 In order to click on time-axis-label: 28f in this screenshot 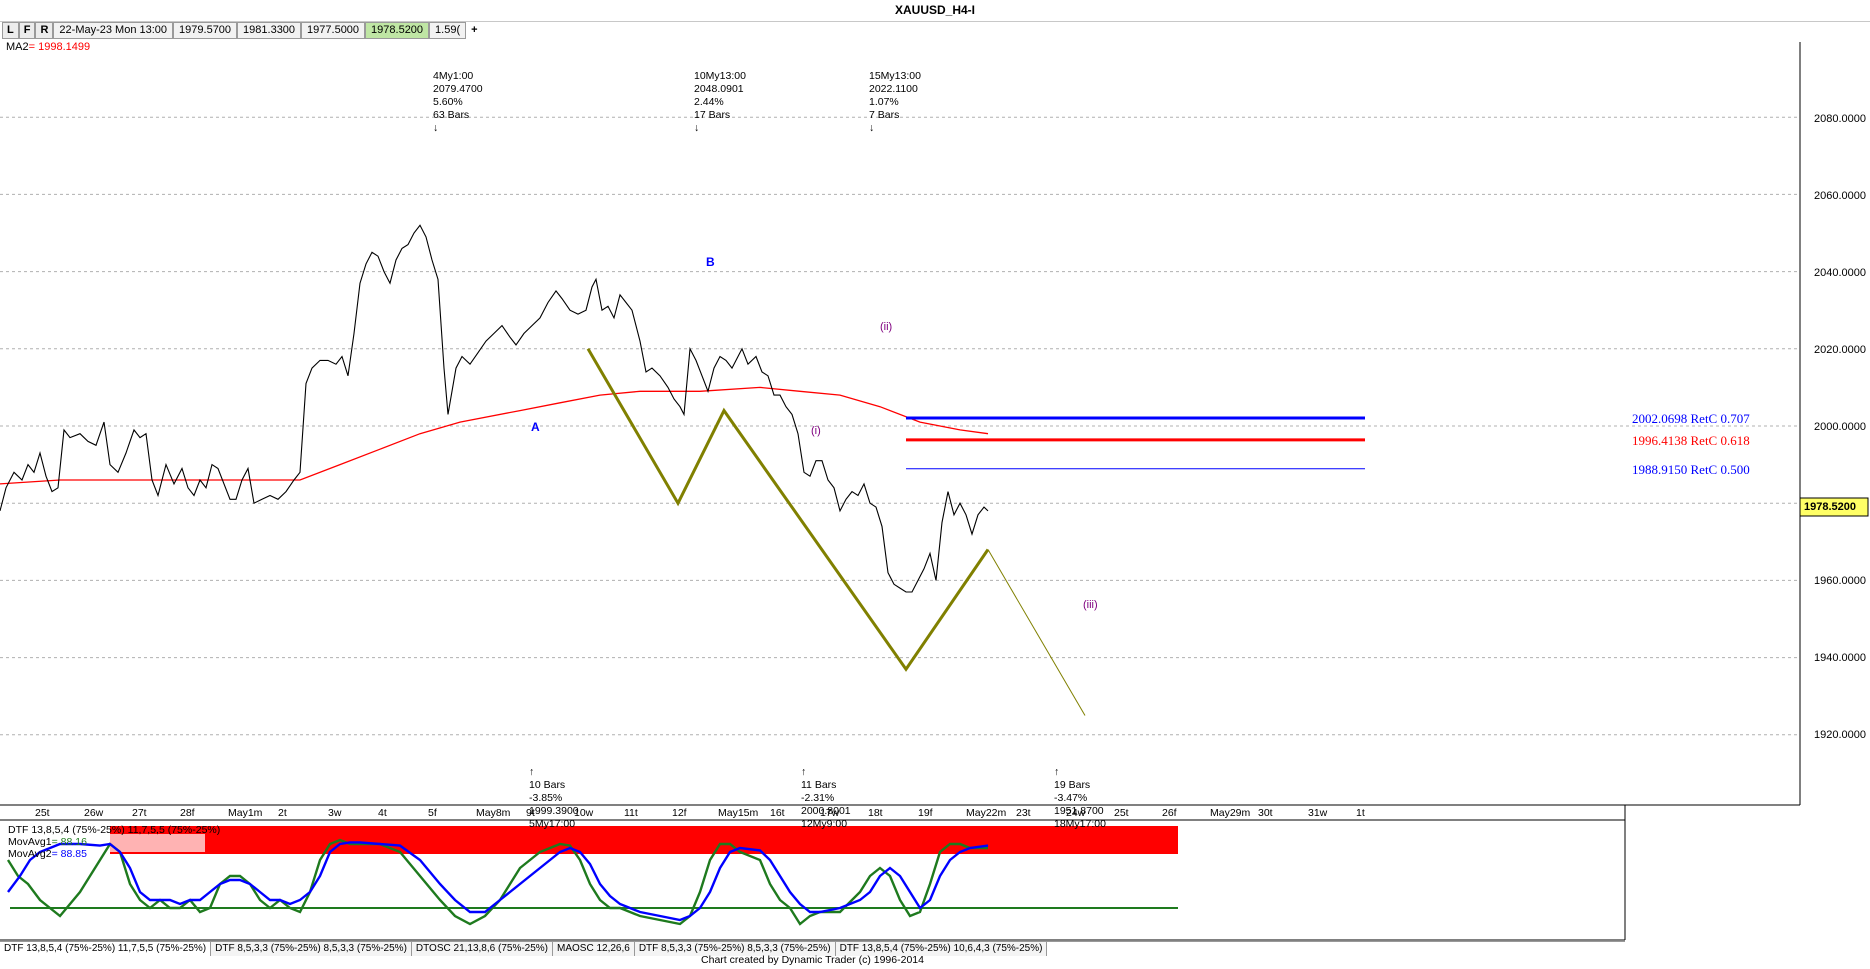, I will do `click(187, 813)`.